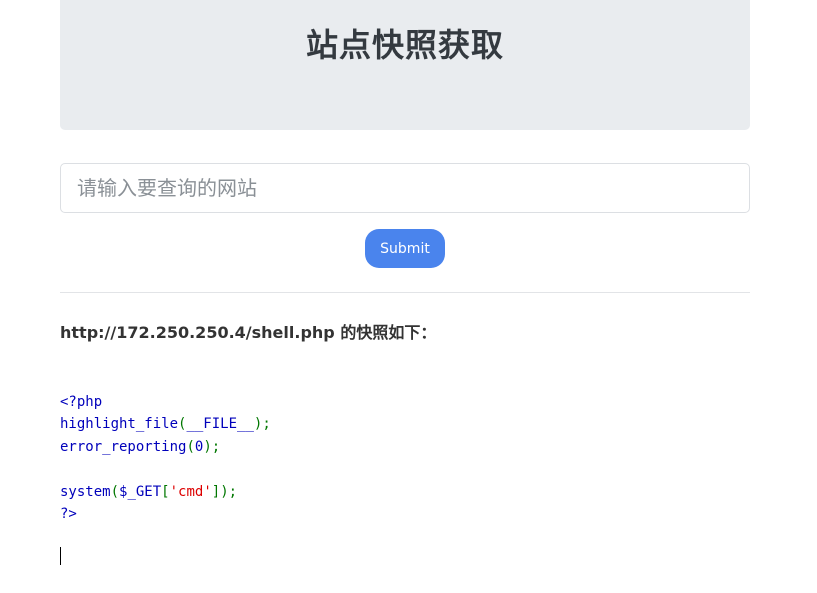 The height and width of the screenshot is (593, 817). I want to click on page-title: 站点快照获取, so click(404, 45).